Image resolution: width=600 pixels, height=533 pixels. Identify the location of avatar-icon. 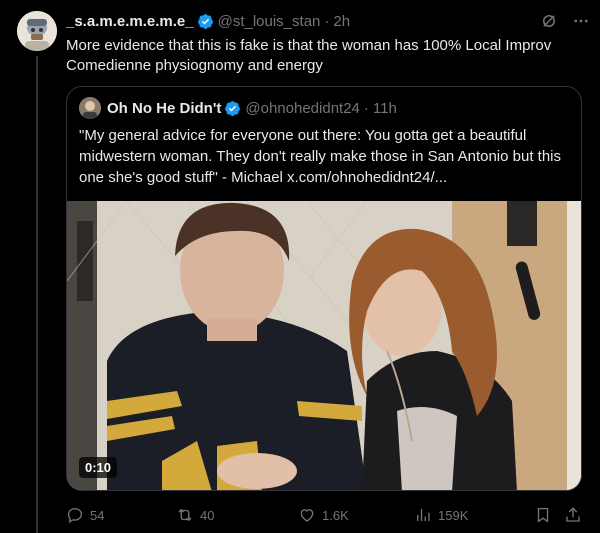
(37, 31).